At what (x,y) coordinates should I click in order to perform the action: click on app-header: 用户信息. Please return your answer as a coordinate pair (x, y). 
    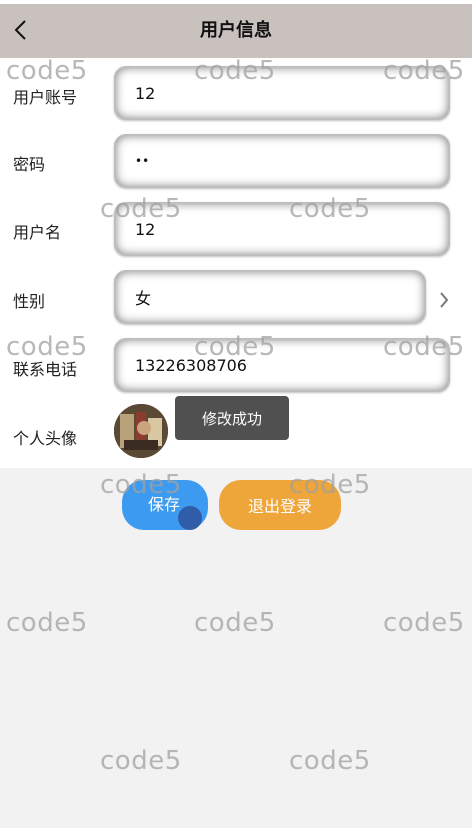
    Looking at the image, I should click on (236, 31).